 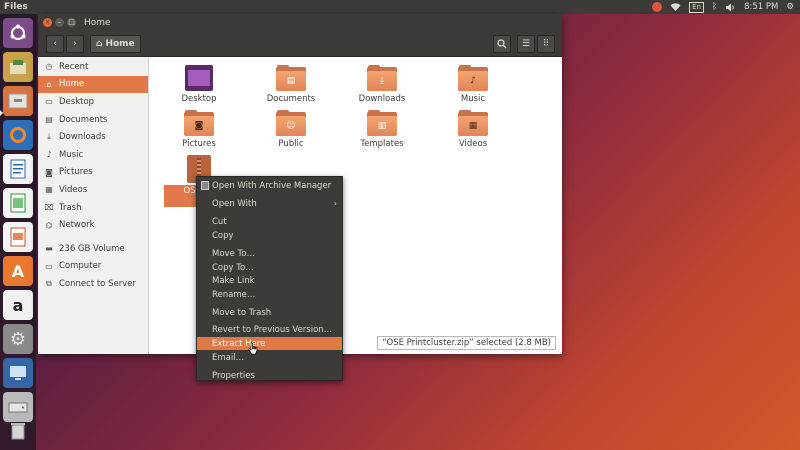 I want to click on network-icon: ⌬, so click(x=49, y=225).